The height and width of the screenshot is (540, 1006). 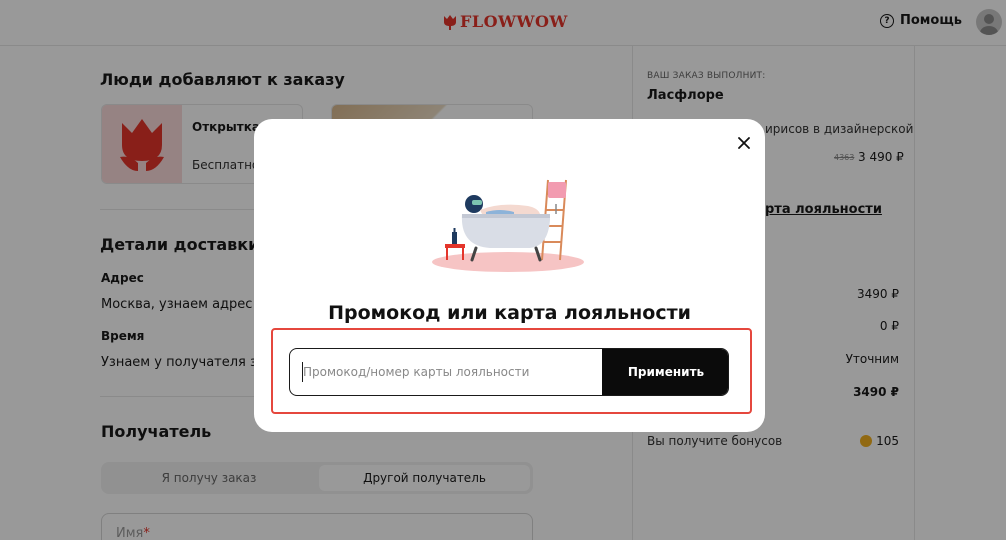 I want to click on bathtub-illustration, so click(x=508, y=225).